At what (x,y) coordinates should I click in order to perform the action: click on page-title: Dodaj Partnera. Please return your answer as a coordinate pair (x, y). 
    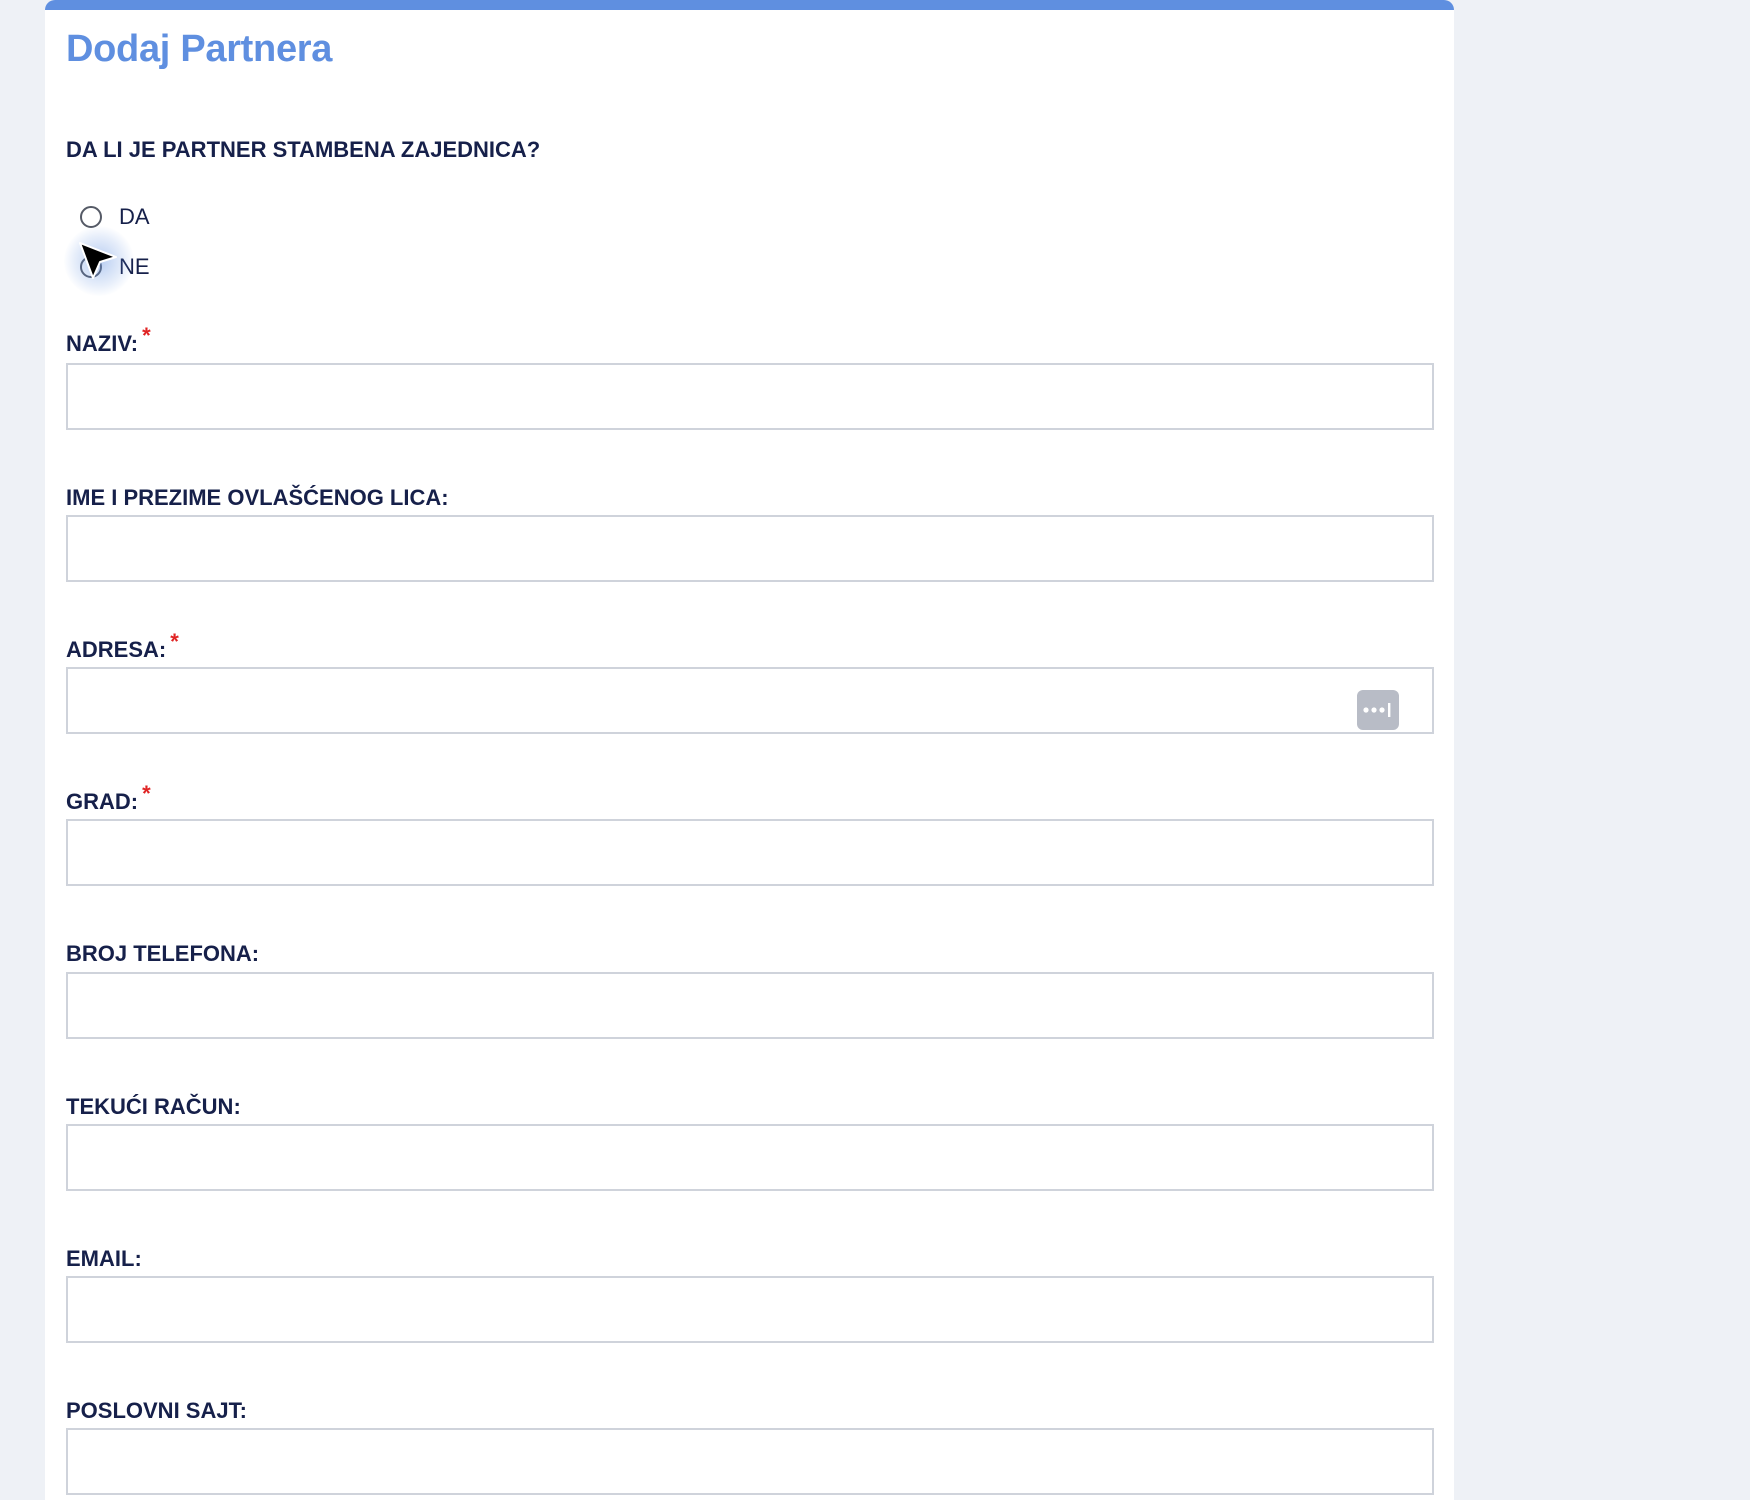
    Looking at the image, I should click on (199, 49).